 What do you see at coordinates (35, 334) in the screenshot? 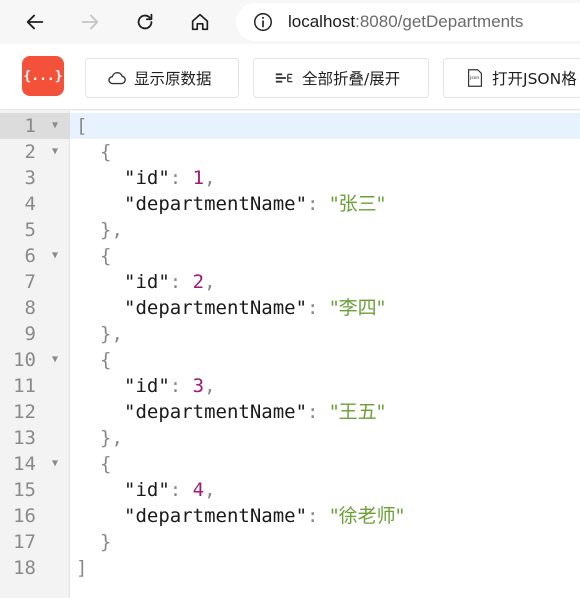
I see `line-number-cell: 9` at bounding box center [35, 334].